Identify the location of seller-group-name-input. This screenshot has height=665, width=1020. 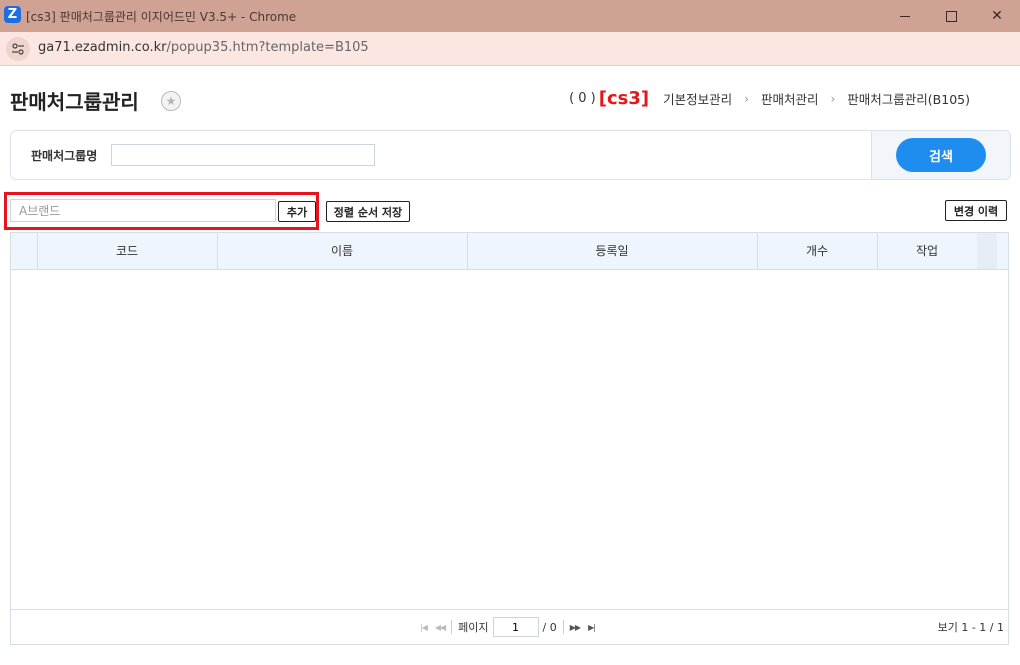
(243, 155).